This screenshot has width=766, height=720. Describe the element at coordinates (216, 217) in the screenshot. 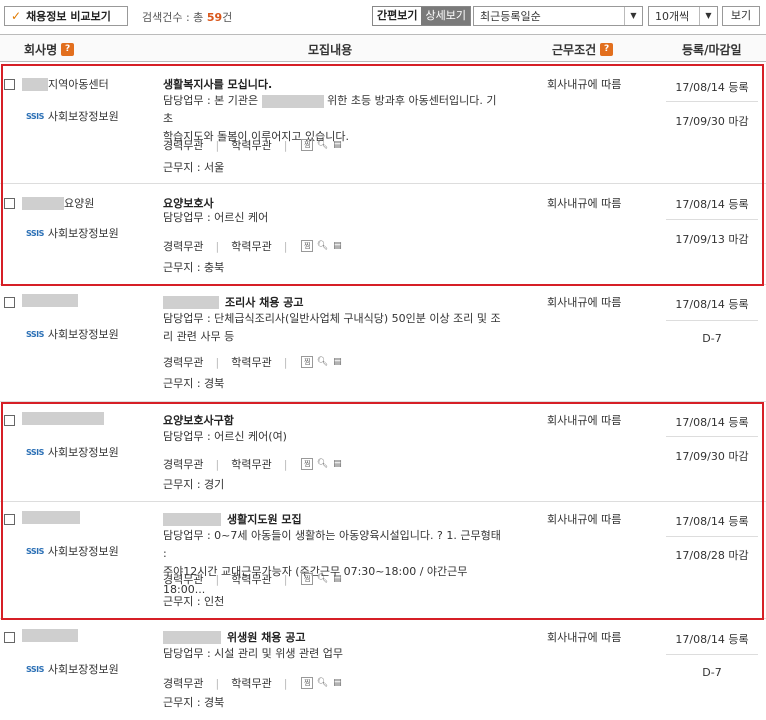

I see `job-duty: 담당업무 : 어르신 케어` at that location.